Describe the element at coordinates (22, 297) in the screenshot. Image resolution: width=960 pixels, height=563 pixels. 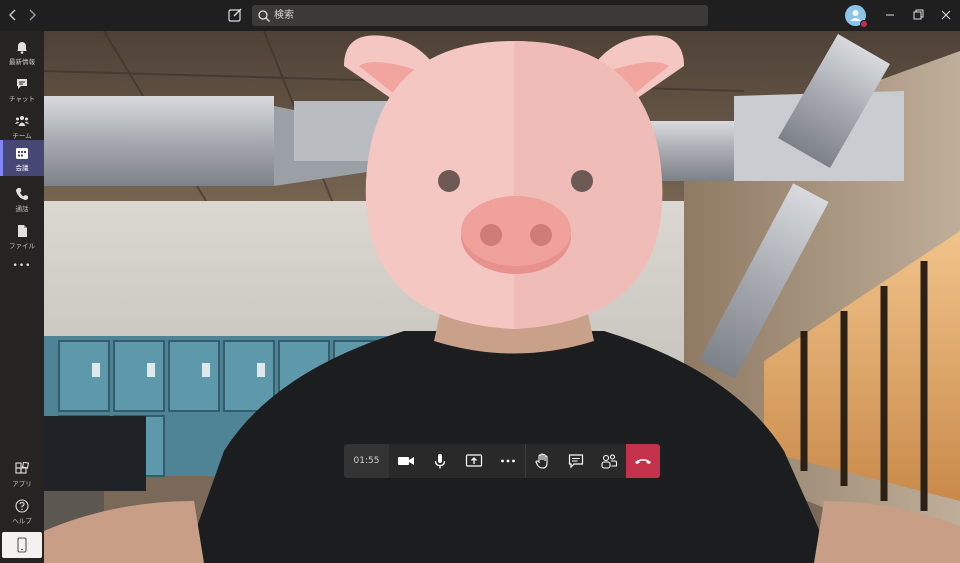
I see `app-bar: 最新情報 チャット チーム 会議 通話 ファイル ••• アプリ ヘルプ` at that location.